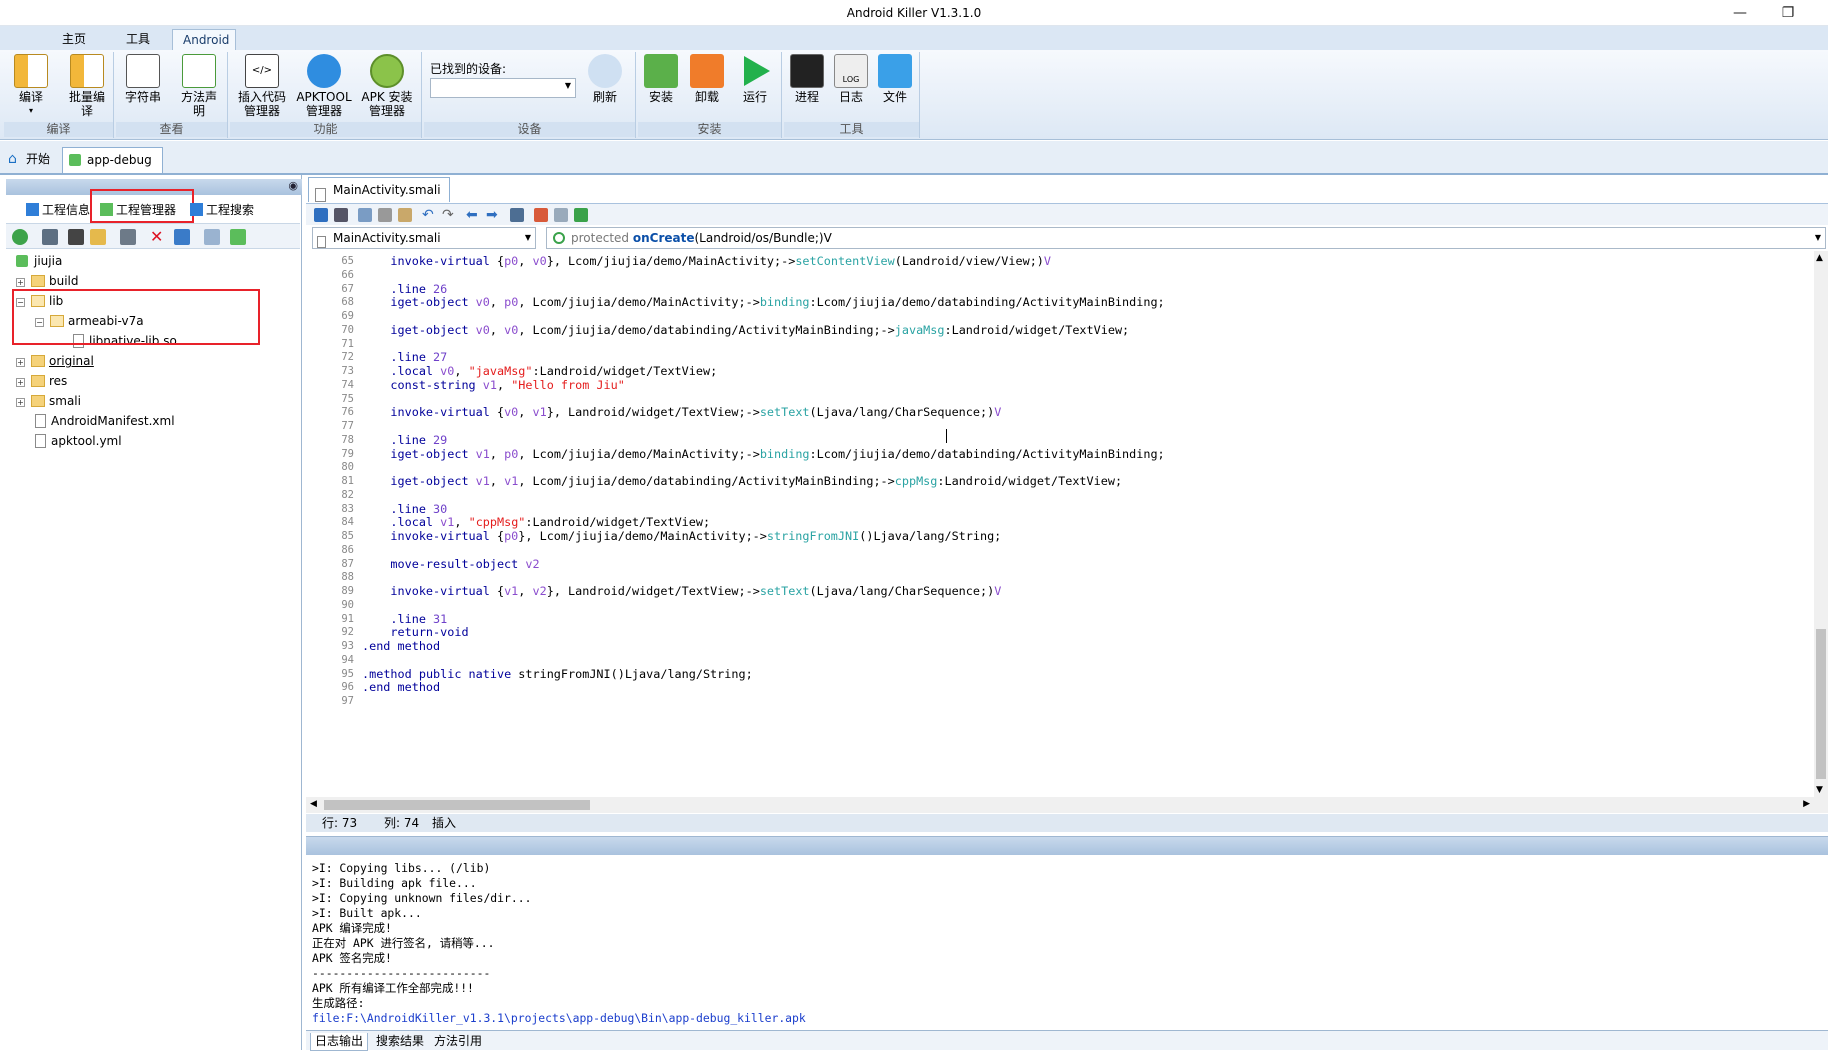 The width and height of the screenshot is (1828, 1051). I want to click on redo-icon: ↷, so click(449, 215).